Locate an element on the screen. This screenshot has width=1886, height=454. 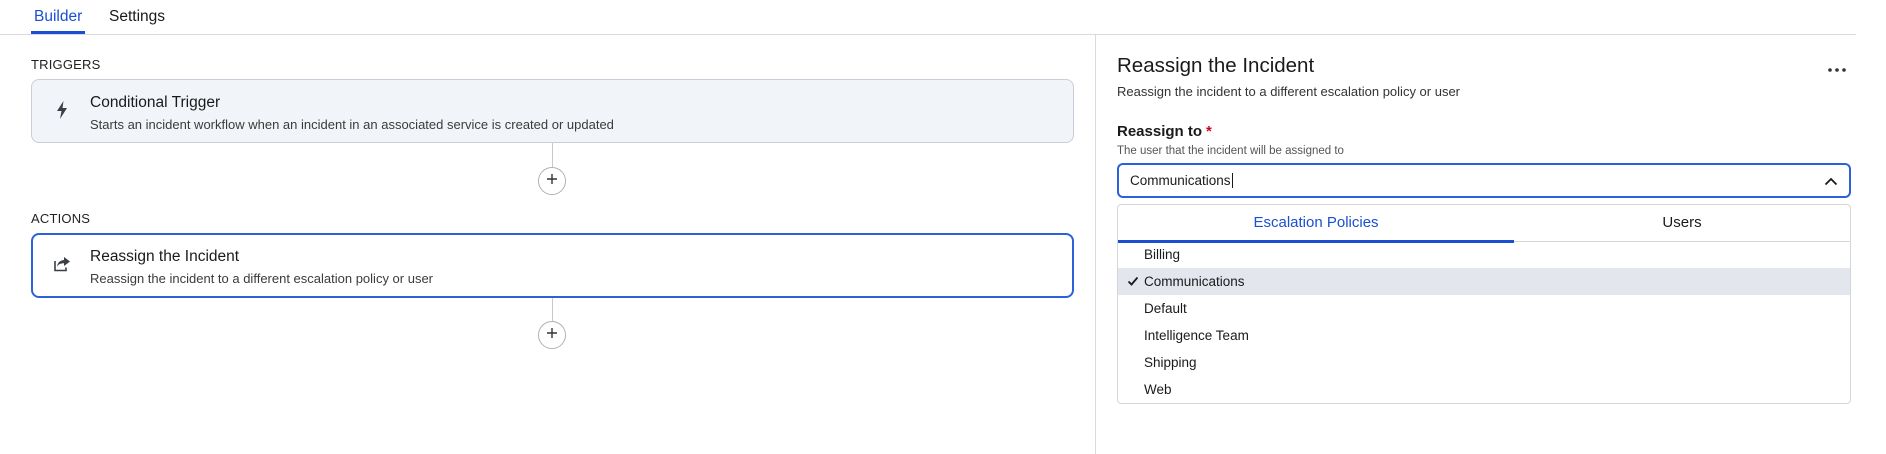
reassign-to-select: Communications is located at coordinates (1484, 180).